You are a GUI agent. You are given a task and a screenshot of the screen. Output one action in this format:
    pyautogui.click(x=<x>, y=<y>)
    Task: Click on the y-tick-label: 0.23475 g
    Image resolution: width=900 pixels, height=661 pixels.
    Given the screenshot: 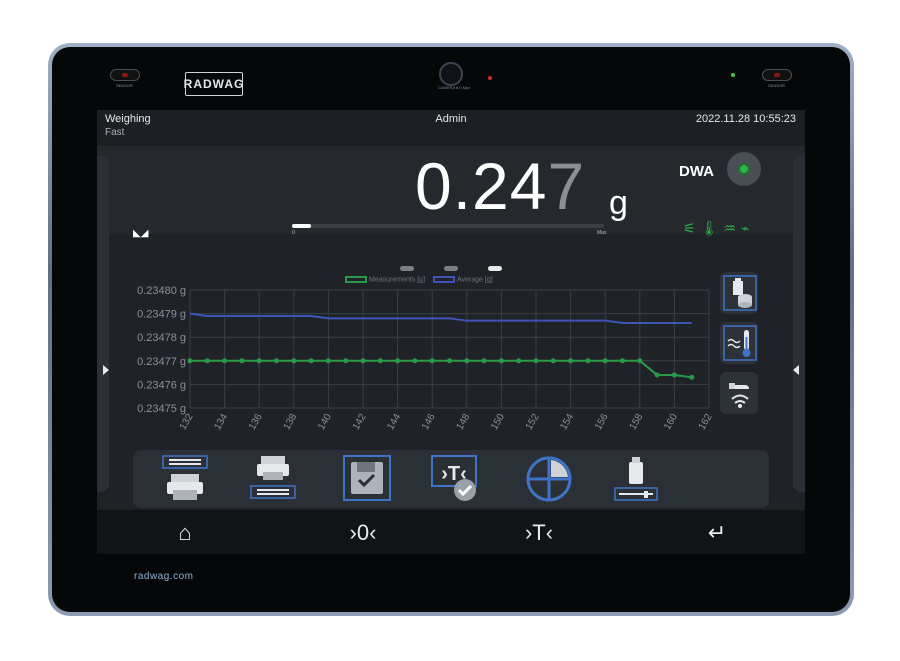 What is the action you would take?
    pyautogui.click(x=161, y=409)
    